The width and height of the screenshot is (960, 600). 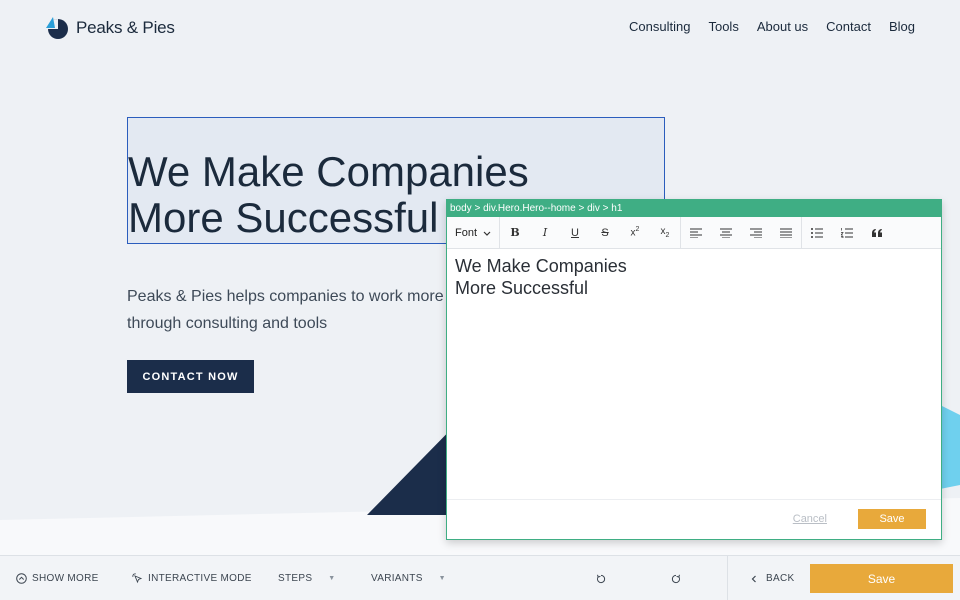 What do you see at coordinates (575, 233) in the screenshot?
I see `underline-icon: U` at bounding box center [575, 233].